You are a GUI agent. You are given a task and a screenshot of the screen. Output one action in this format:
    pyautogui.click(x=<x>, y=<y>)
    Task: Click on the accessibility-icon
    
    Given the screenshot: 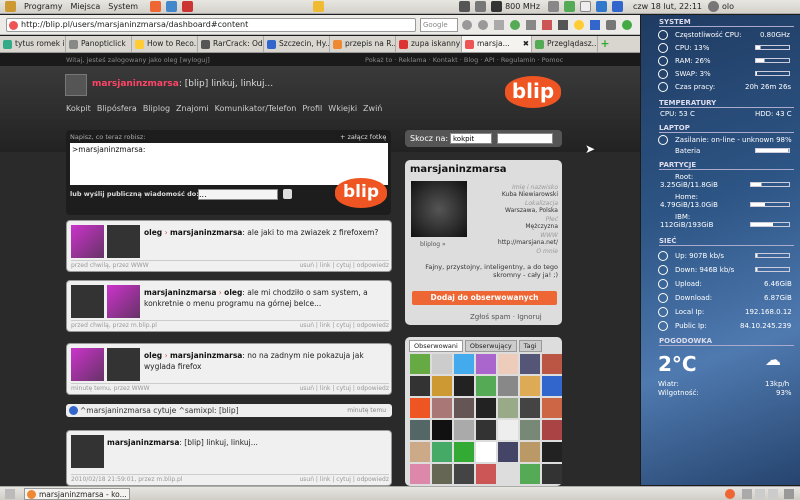 What is the action you would take?
    pyautogui.click(x=618, y=6)
    